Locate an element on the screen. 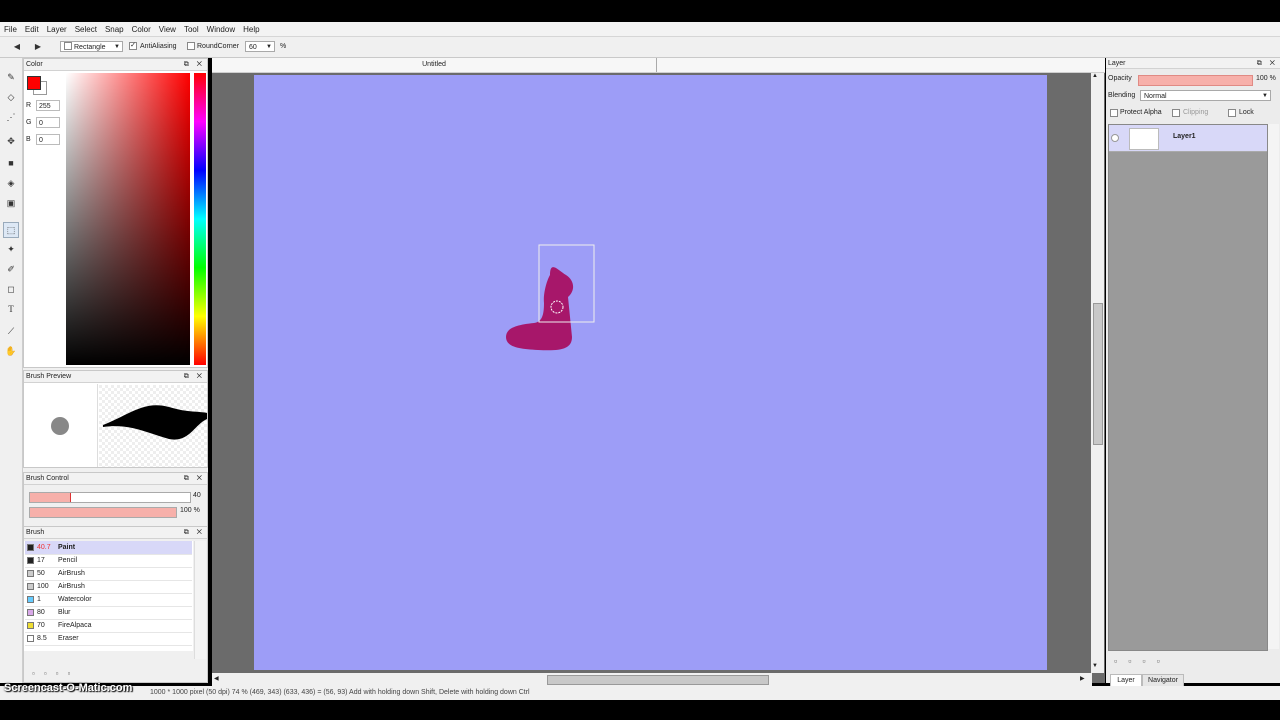 The height and width of the screenshot is (720, 1280). layer-name: Layer1 is located at coordinates (1184, 136).